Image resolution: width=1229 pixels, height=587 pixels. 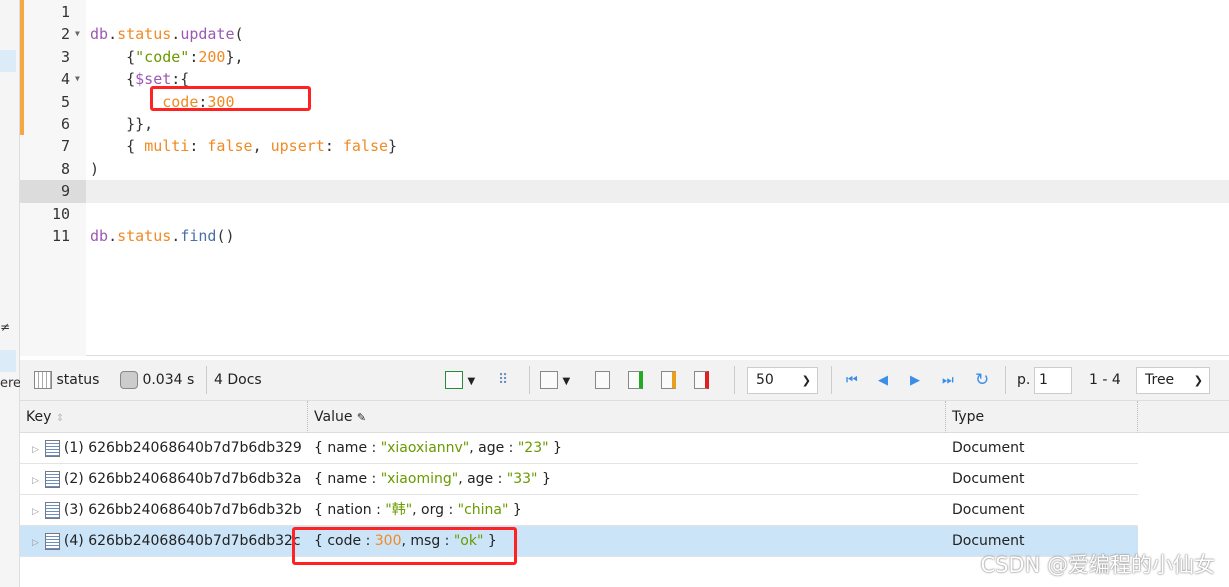 I want to click on row-key: (2) 626bb24068640b7d7b6db32a, so click(x=182, y=479).